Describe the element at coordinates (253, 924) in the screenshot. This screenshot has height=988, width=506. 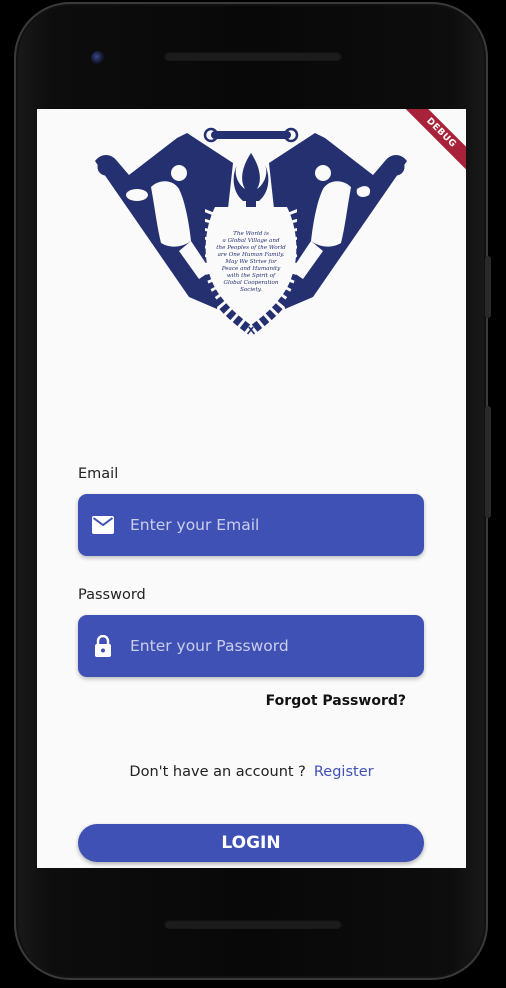
I see `bottom-speaker-grille` at that location.